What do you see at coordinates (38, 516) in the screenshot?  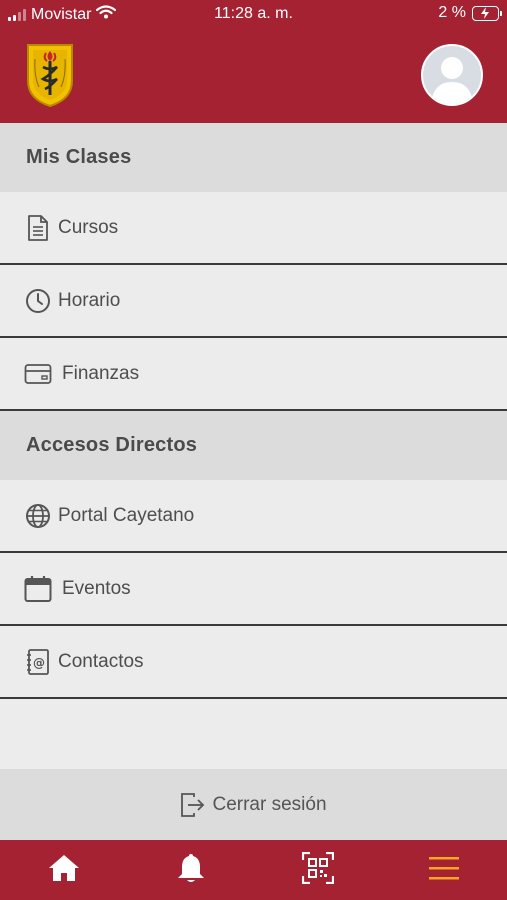 I see `globe-icon` at bounding box center [38, 516].